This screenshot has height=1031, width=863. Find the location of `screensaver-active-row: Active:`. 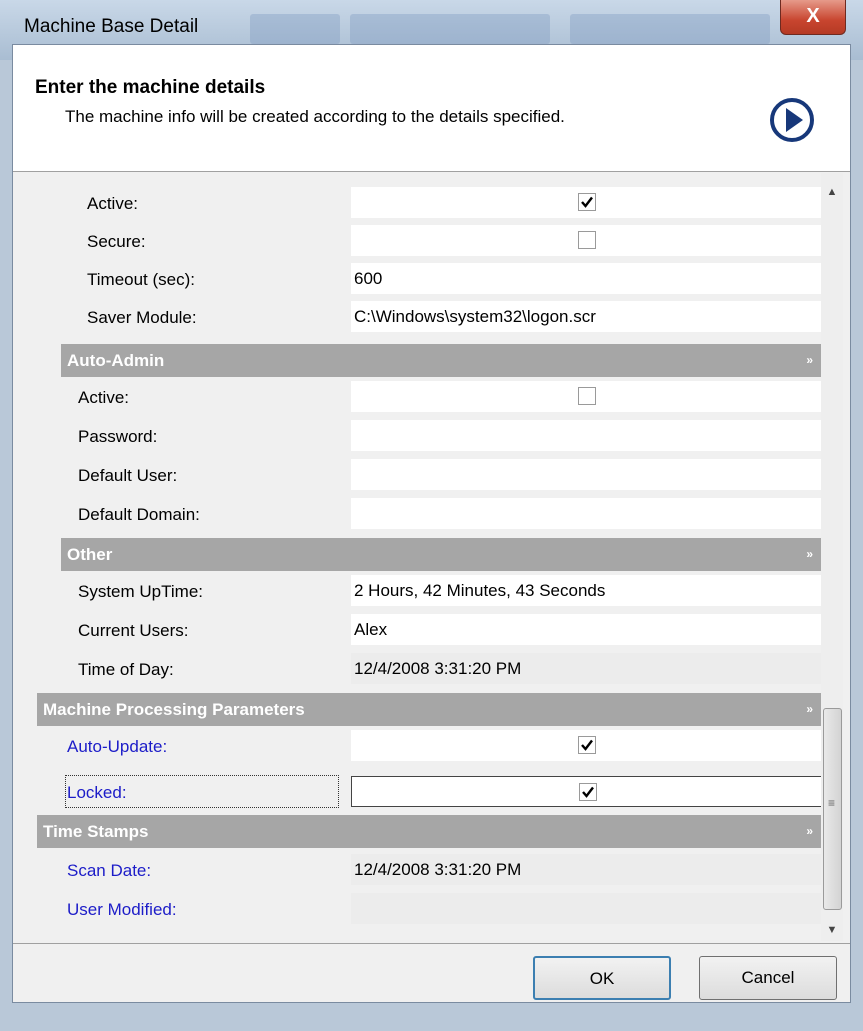

screensaver-active-row: Active: is located at coordinates (423, 203).